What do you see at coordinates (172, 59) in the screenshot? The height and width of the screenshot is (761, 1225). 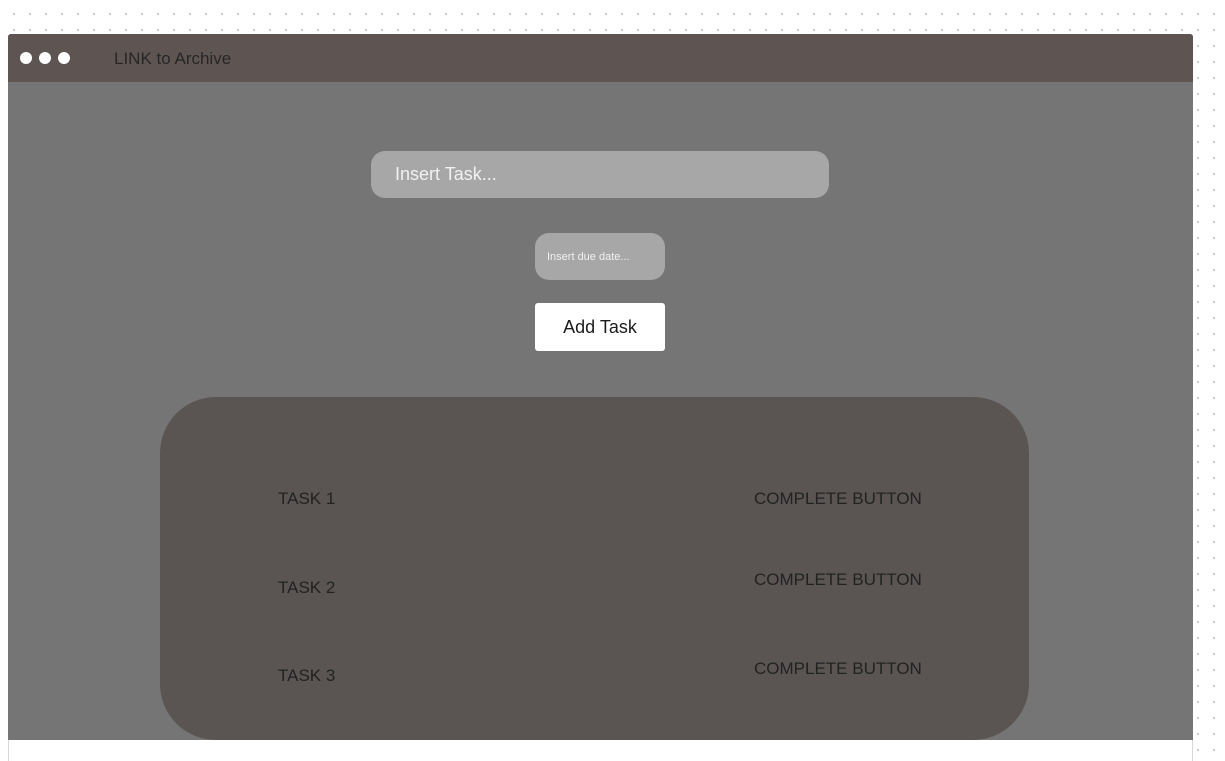 I see `archive-link: LINK to Archive` at bounding box center [172, 59].